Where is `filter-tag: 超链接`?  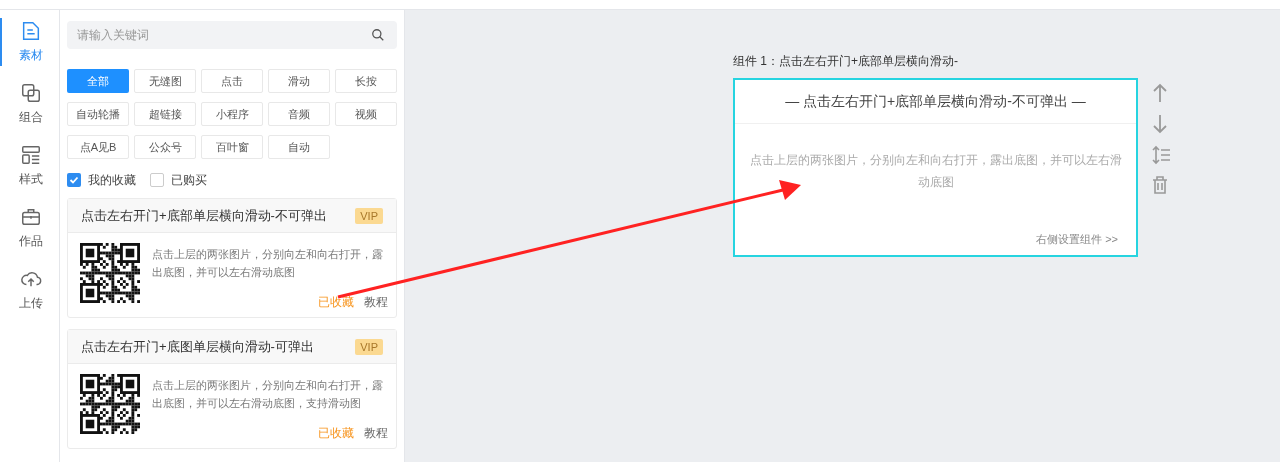
filter-tag: 超链接 is located at coordinates (165, 114).